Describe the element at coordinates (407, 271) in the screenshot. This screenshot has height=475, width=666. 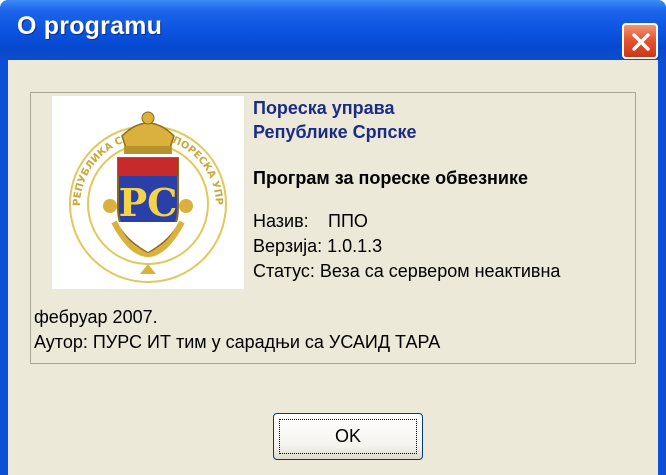
I see `status-text: Статус: Веза са сервером неактивна` at that location.